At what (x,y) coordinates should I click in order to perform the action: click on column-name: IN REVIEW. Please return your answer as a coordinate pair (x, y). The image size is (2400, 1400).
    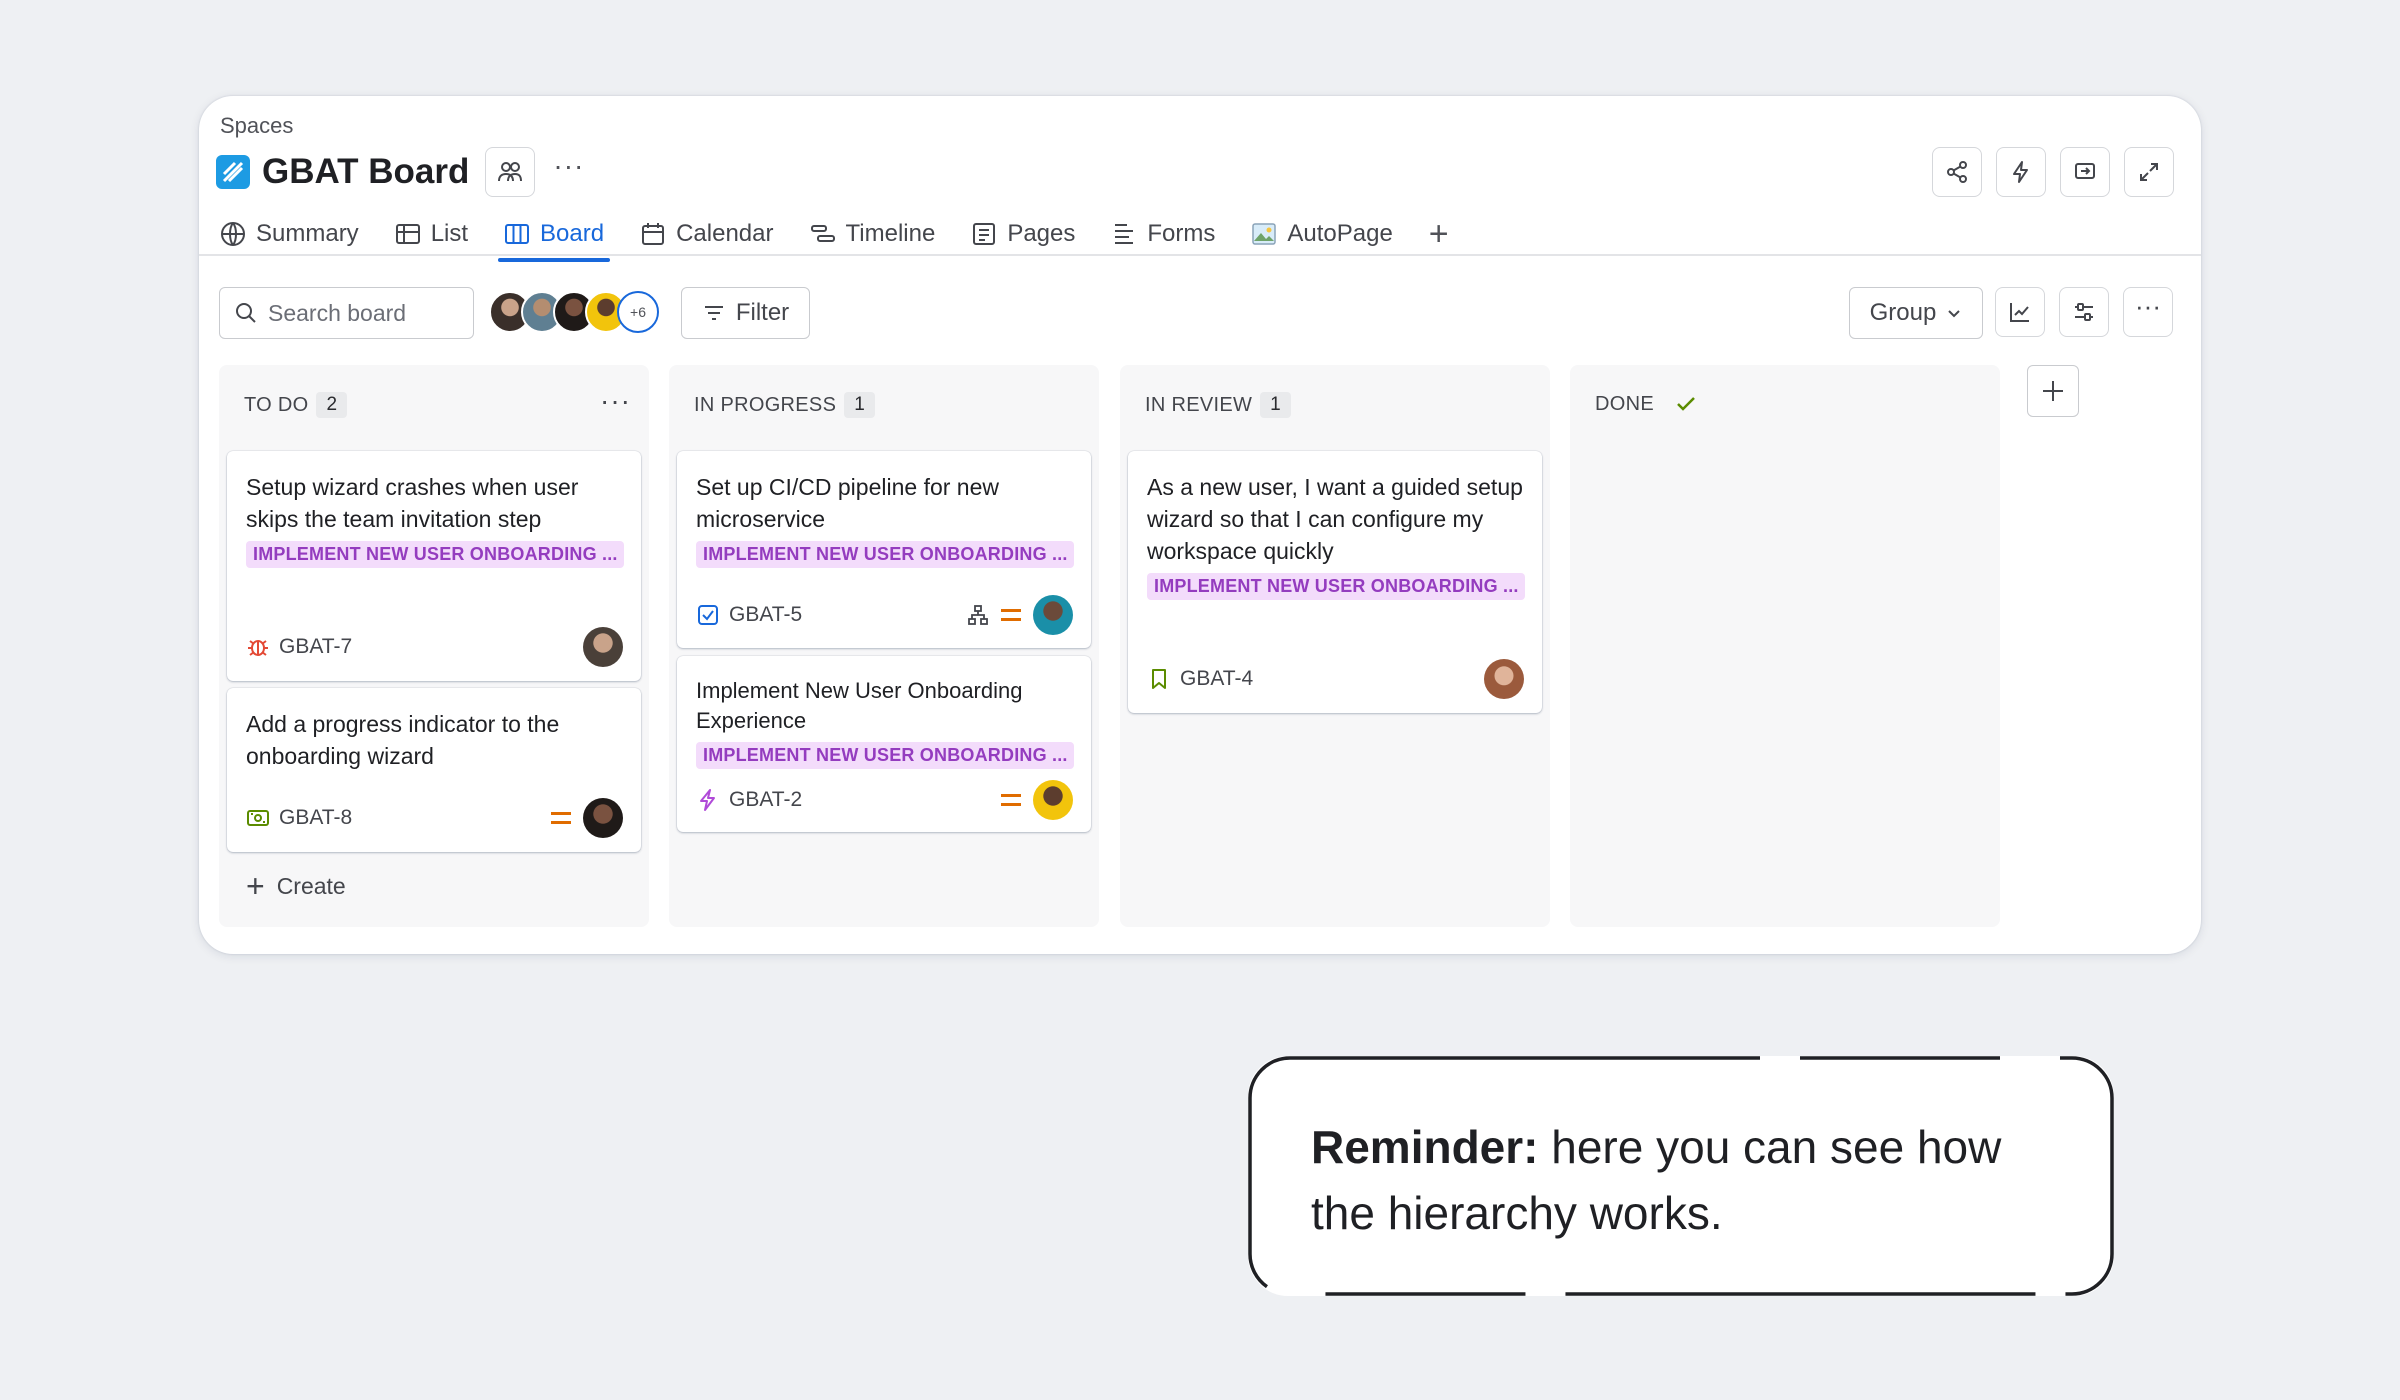
    Looking at the image, I should click on (1199, 404).